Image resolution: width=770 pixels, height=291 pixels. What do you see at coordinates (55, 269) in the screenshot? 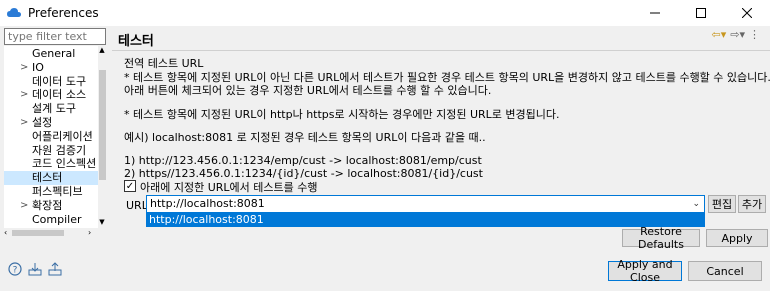
I see `export-icon` at bounding box center [55, 269].